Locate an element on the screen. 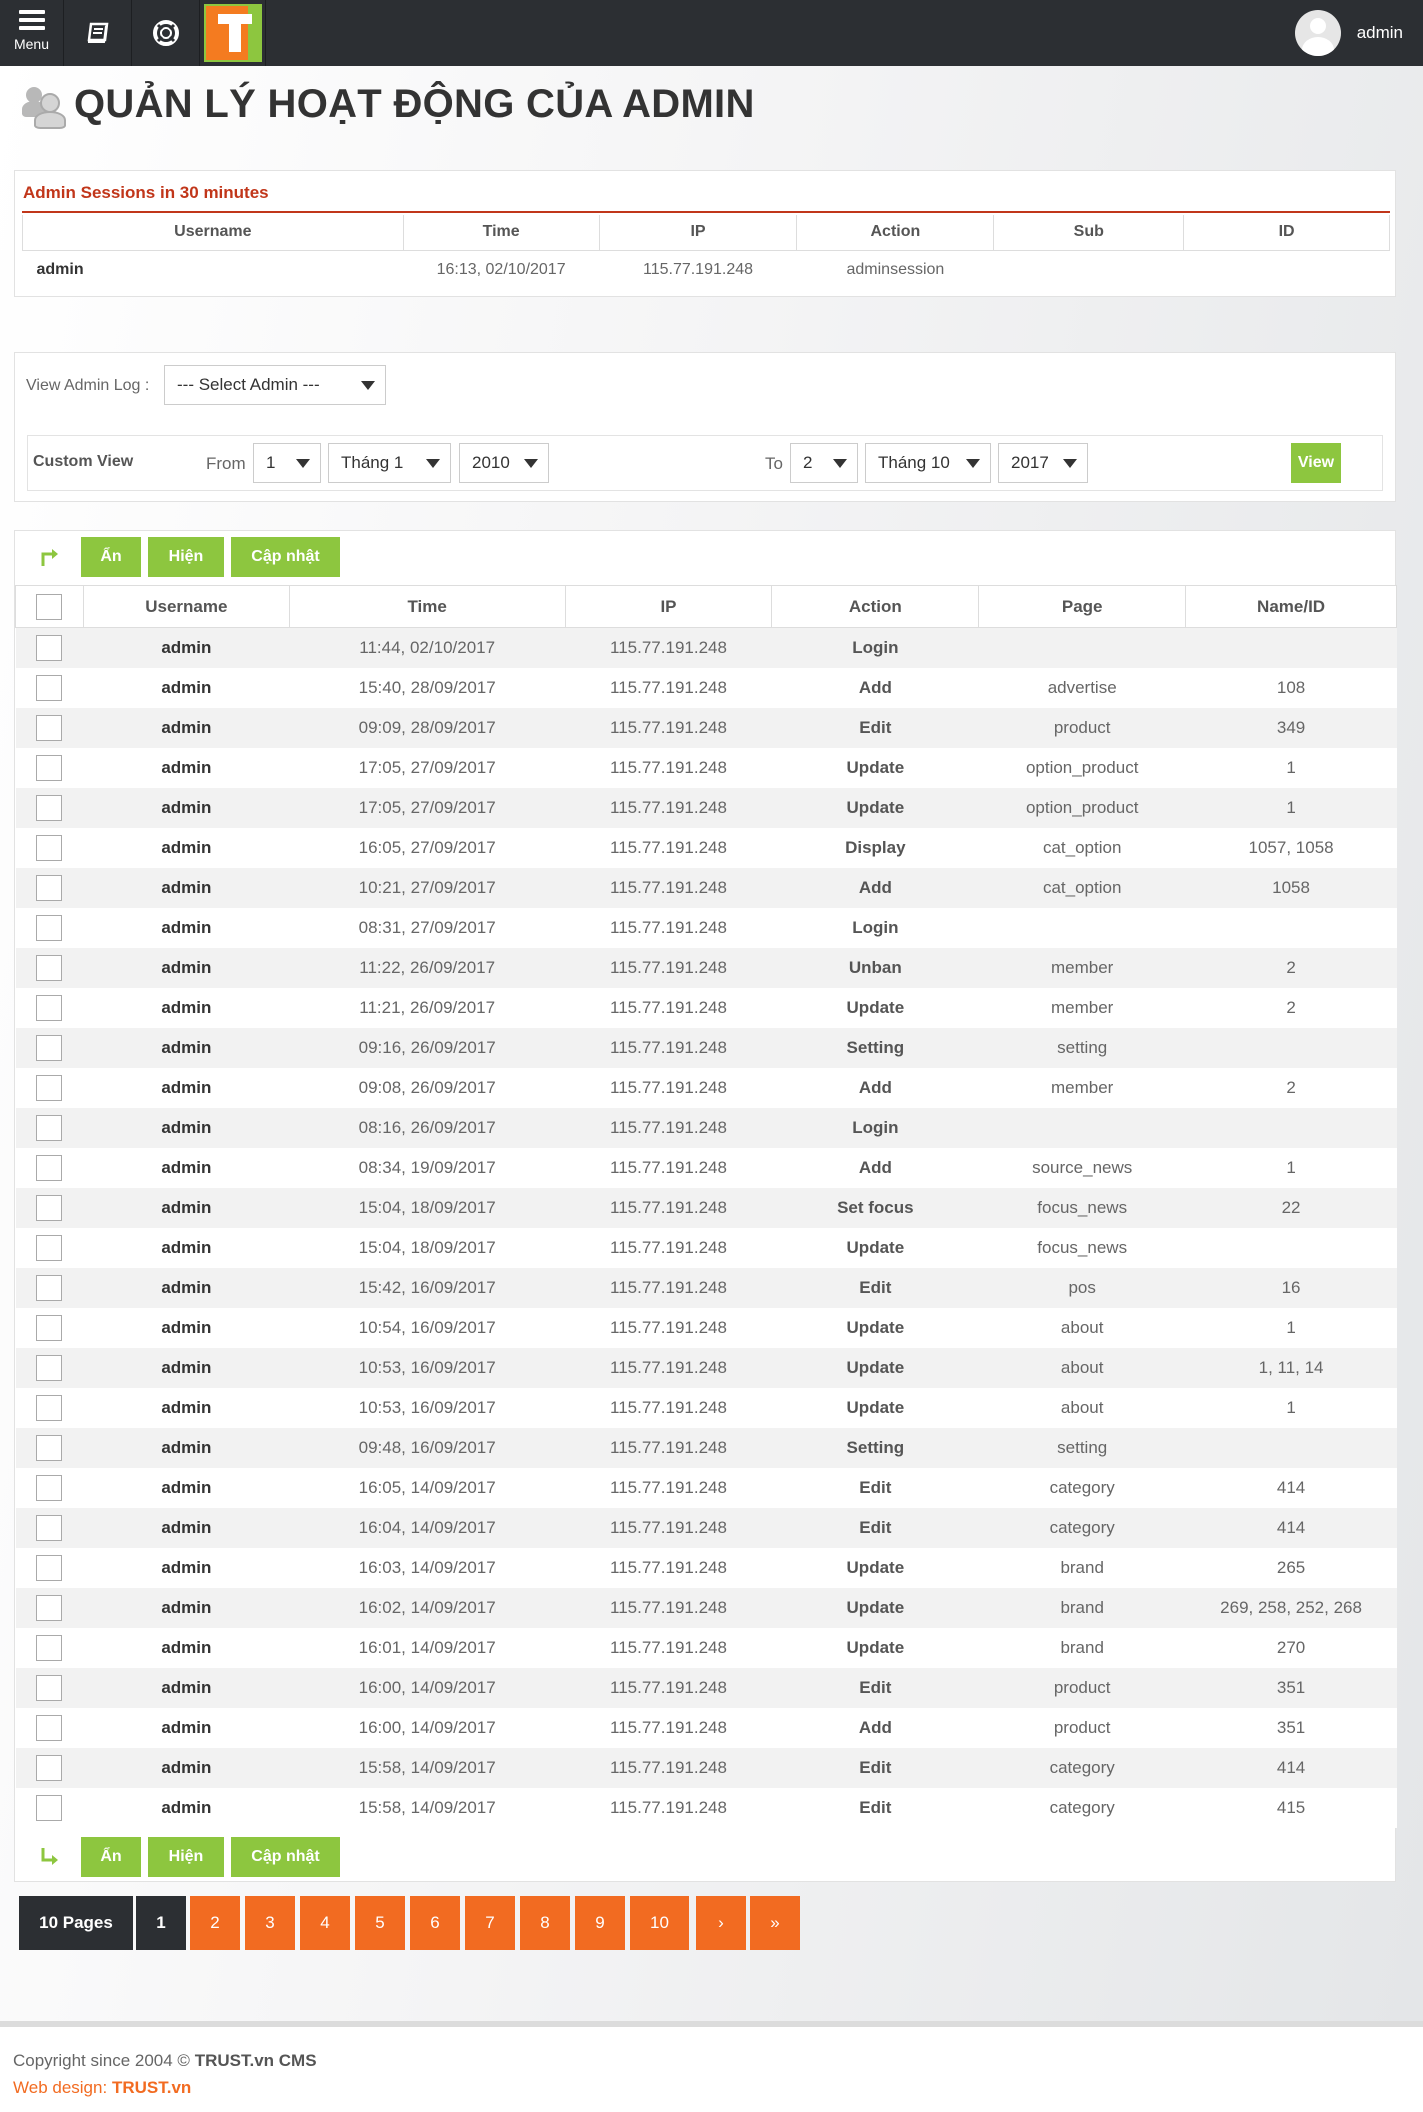 The width and height of the screenshot is (1423, 2112). cell-action: Edit is located at coordinates (875, 1287).